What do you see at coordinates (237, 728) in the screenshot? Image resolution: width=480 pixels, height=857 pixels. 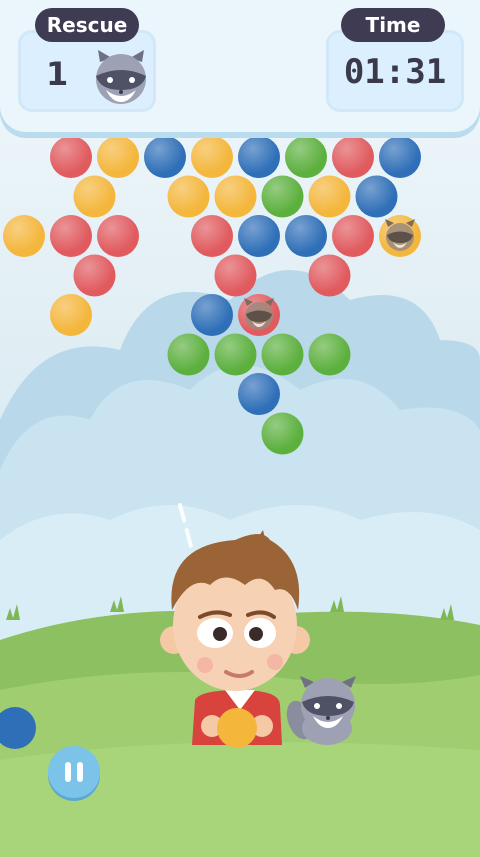 I see `current-bubble` at bounding box center [237, 728].